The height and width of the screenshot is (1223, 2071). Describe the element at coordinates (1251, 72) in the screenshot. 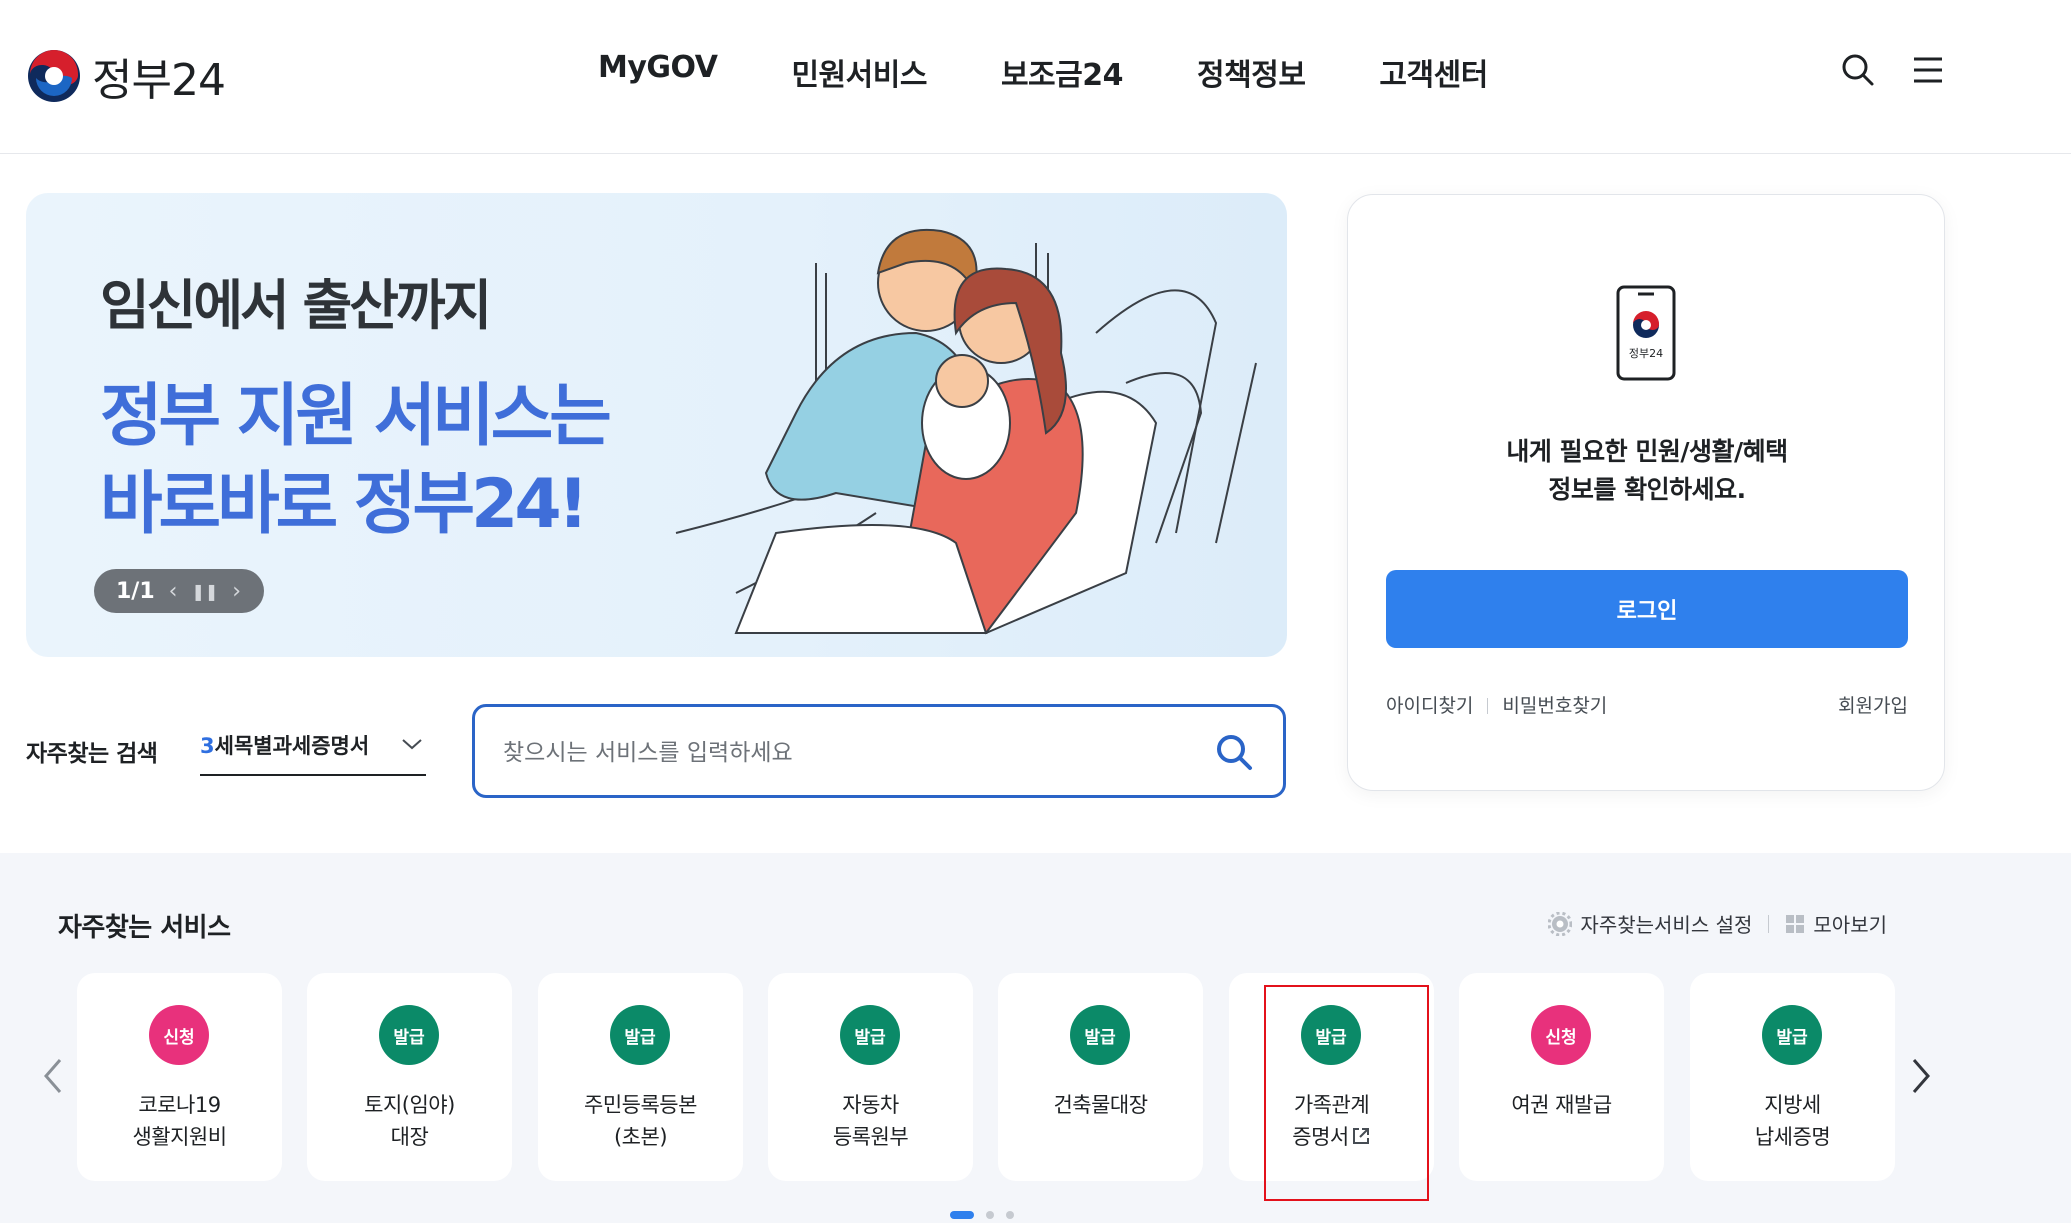

I see `nav-policy-info: 정책정보` at that location.